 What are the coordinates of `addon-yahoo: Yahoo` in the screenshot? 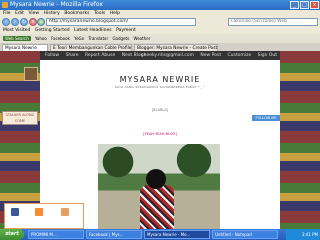 It's located at (41, 38).